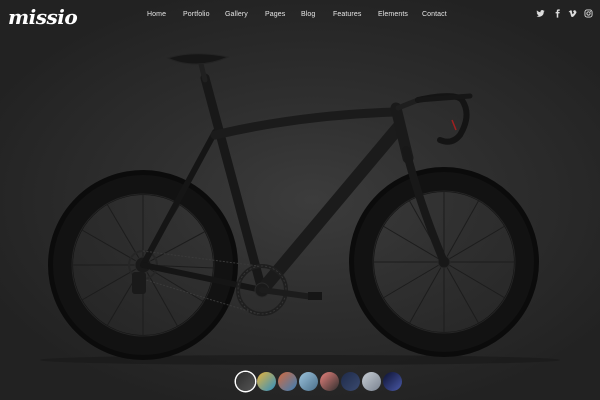  Describe the element at coordinates (245, 381) in the screenshot. I see `gallery-thumbnail-bicycle` at that location.